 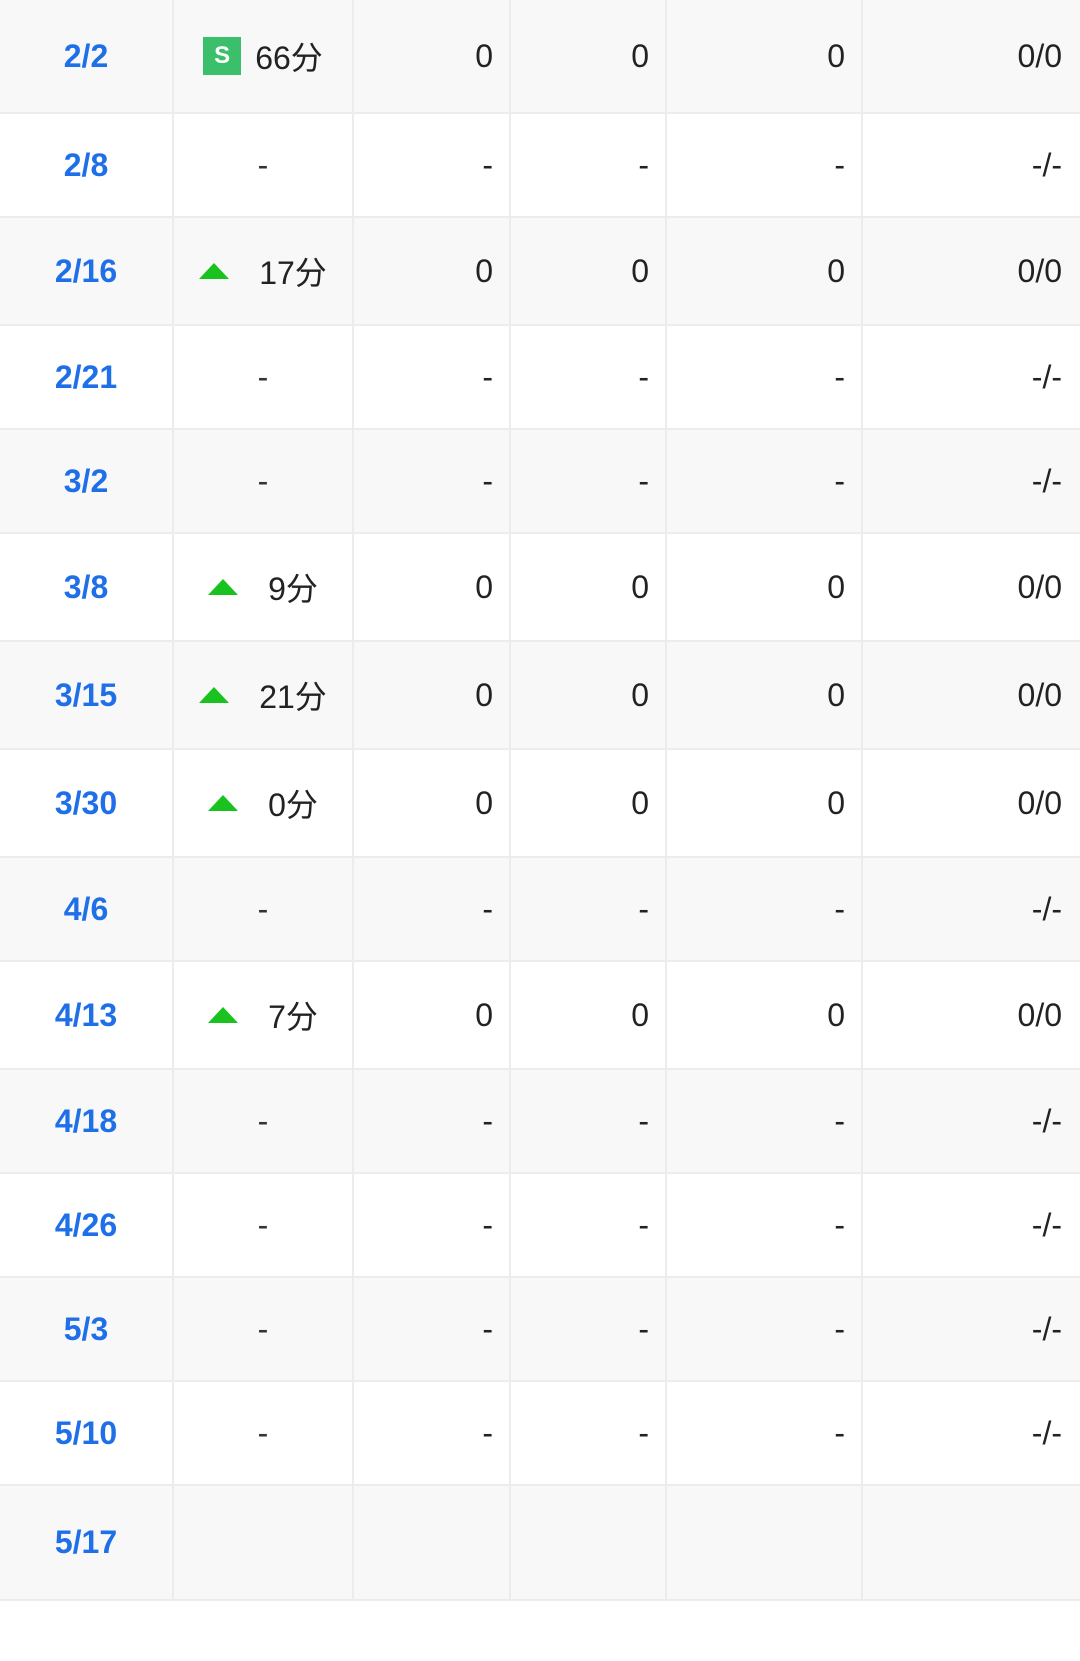 What do you see at coordinates (87, 56) in the screenshot?
I see `match-date-link: 2/2` at bounding box center [87, 56].